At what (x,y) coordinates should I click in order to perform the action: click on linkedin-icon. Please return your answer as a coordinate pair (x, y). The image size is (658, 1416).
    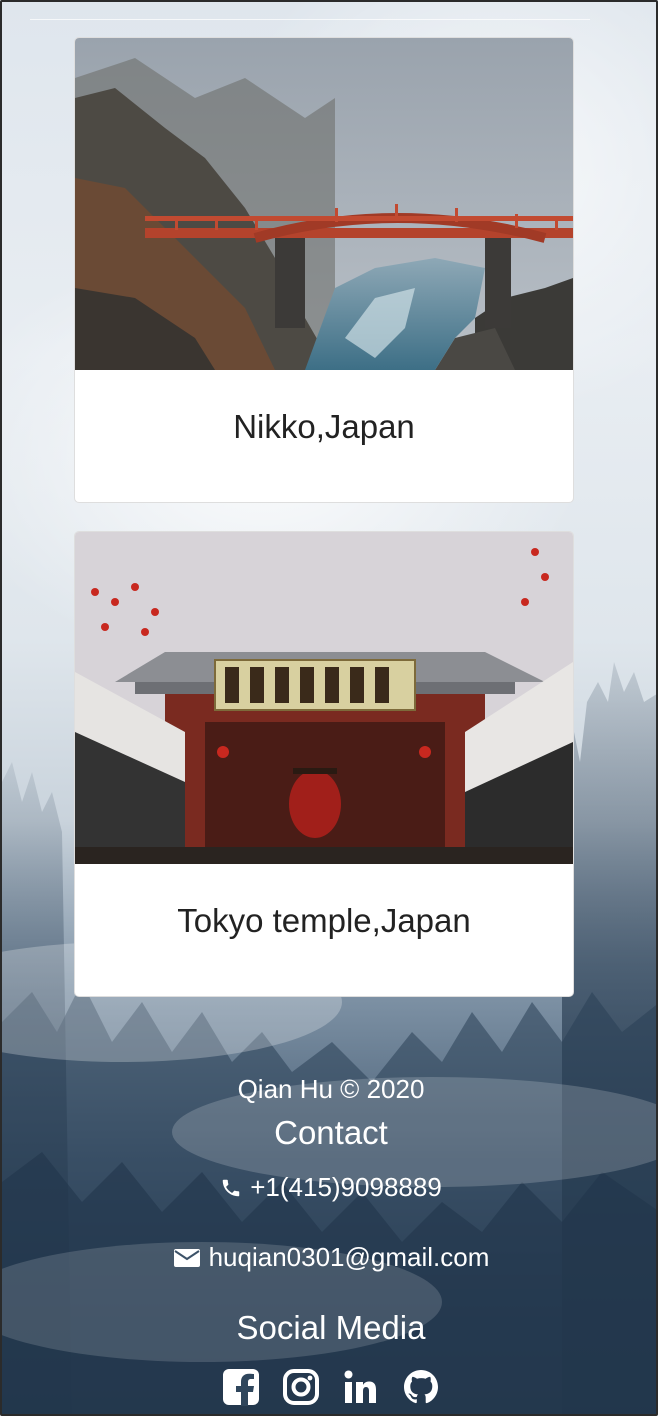
    Looking at the image, I should click on (361, 1387).